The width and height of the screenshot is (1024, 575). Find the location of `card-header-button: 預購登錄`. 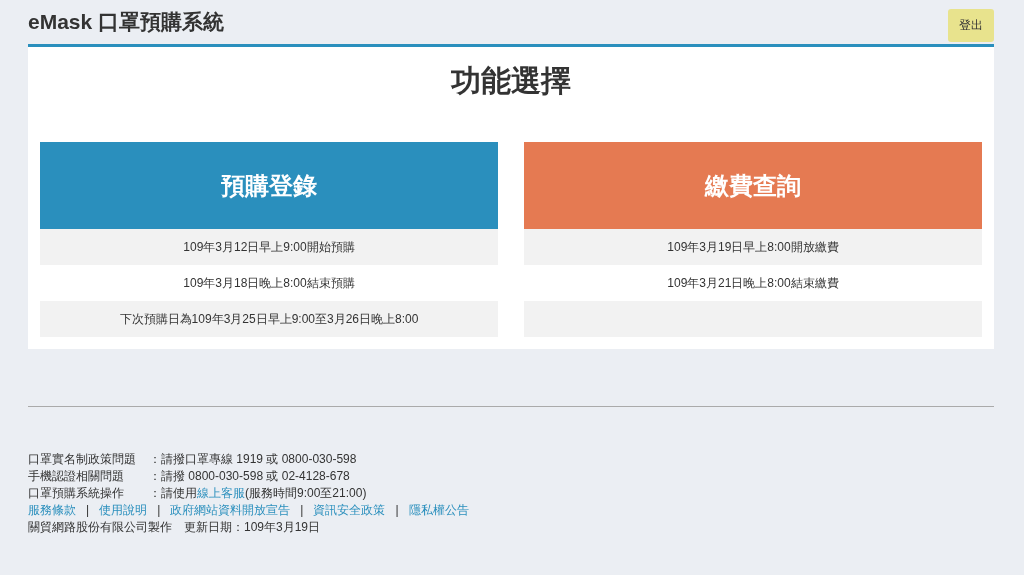

card-header-button: 預購登錄 is located at coordinates (269, 185).